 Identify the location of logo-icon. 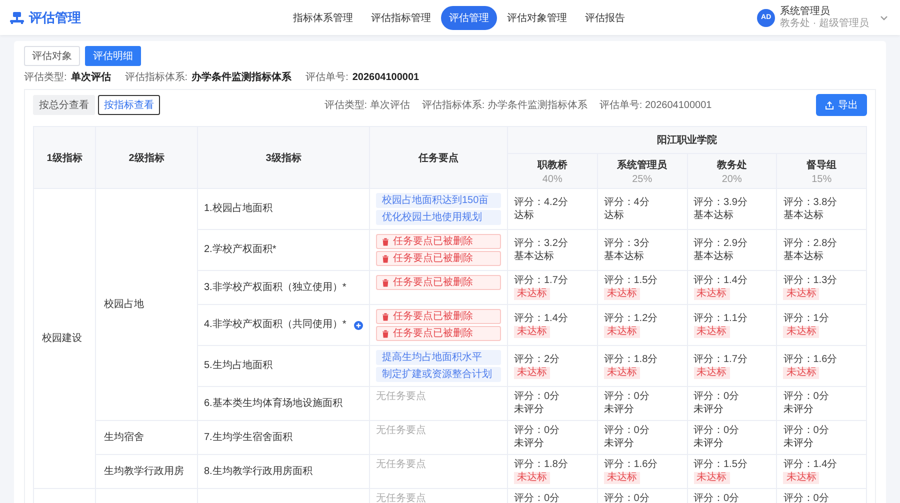
(17, 18).